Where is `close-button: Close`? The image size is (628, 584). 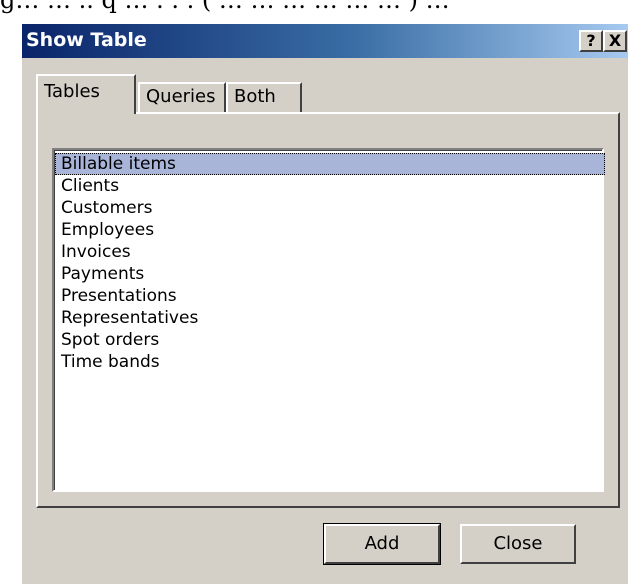 close-button: Close is located at coordinates (518, 544).